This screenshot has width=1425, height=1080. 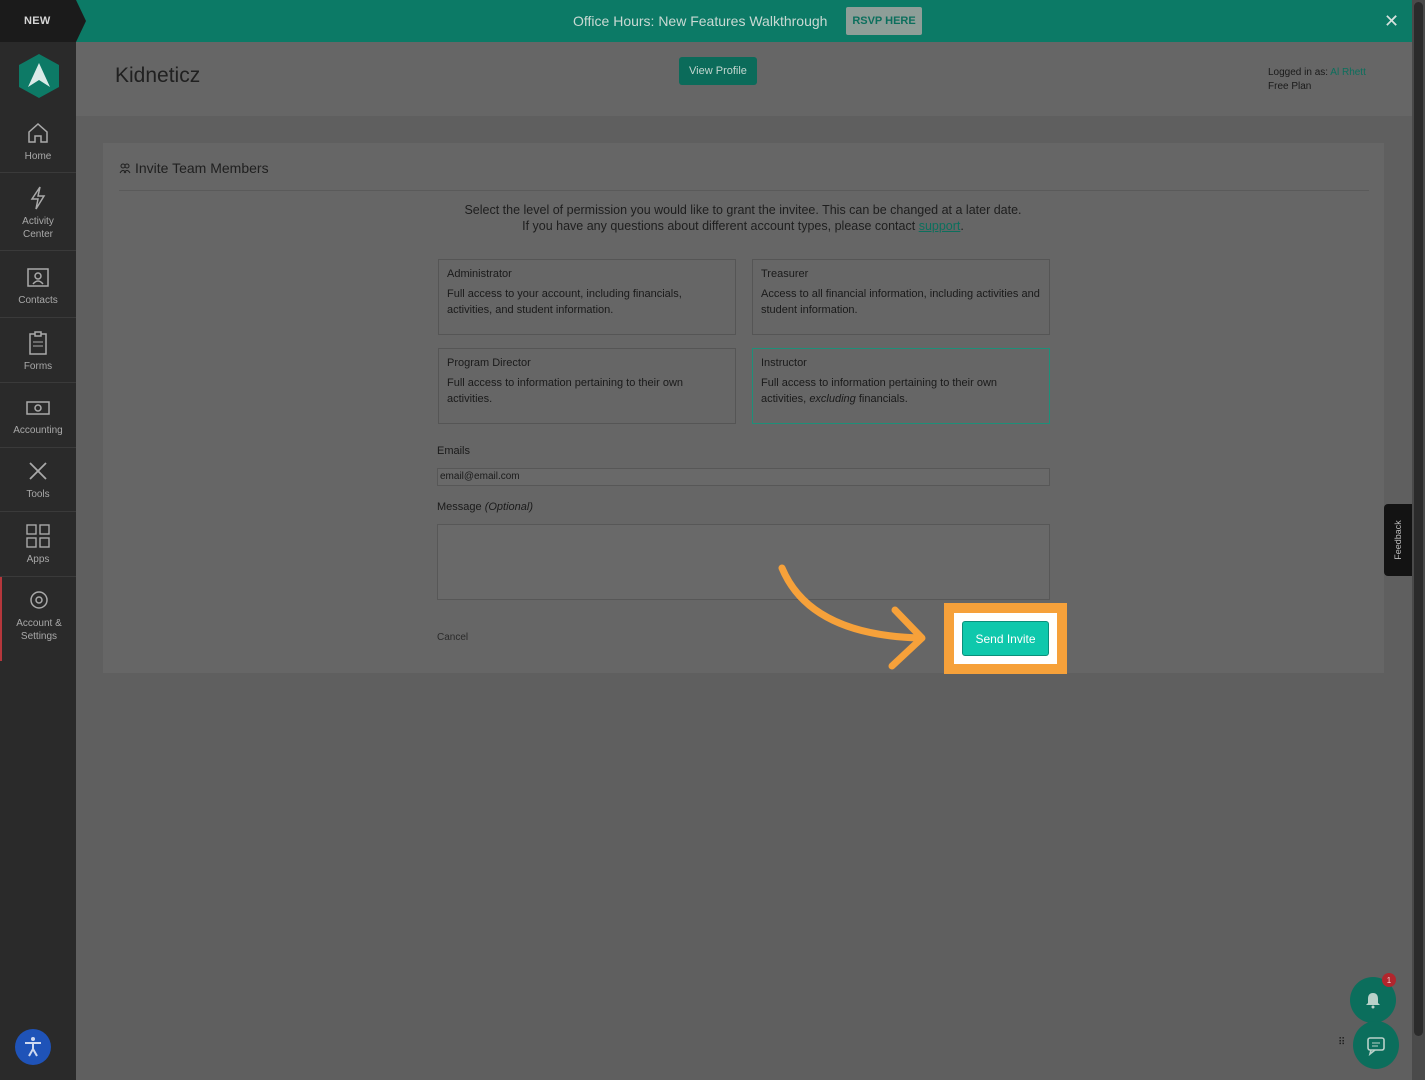 I want to click on close-icon: ✕, so click(x=1391, y=21).